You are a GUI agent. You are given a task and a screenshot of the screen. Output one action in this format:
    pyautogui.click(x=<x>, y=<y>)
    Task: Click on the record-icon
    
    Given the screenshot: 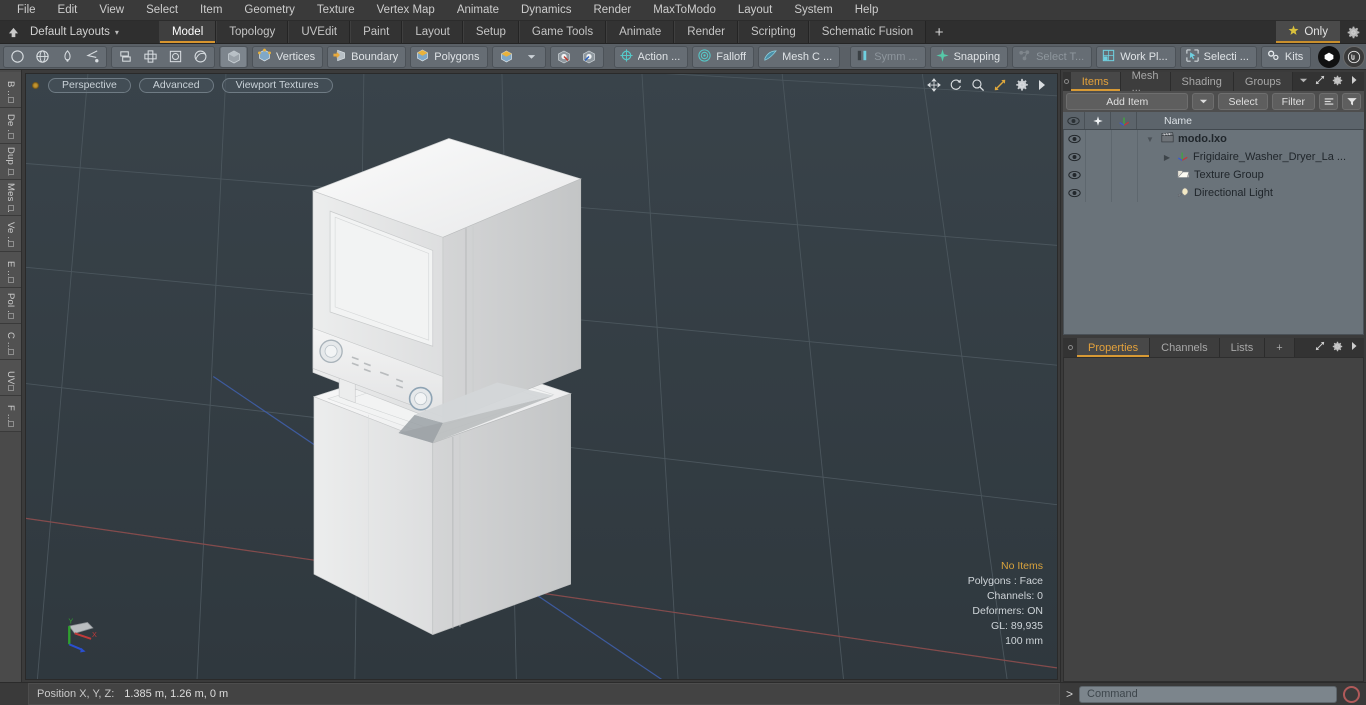 What is the action you would take?
    pyautogui.click(x=1351, y=694)
    